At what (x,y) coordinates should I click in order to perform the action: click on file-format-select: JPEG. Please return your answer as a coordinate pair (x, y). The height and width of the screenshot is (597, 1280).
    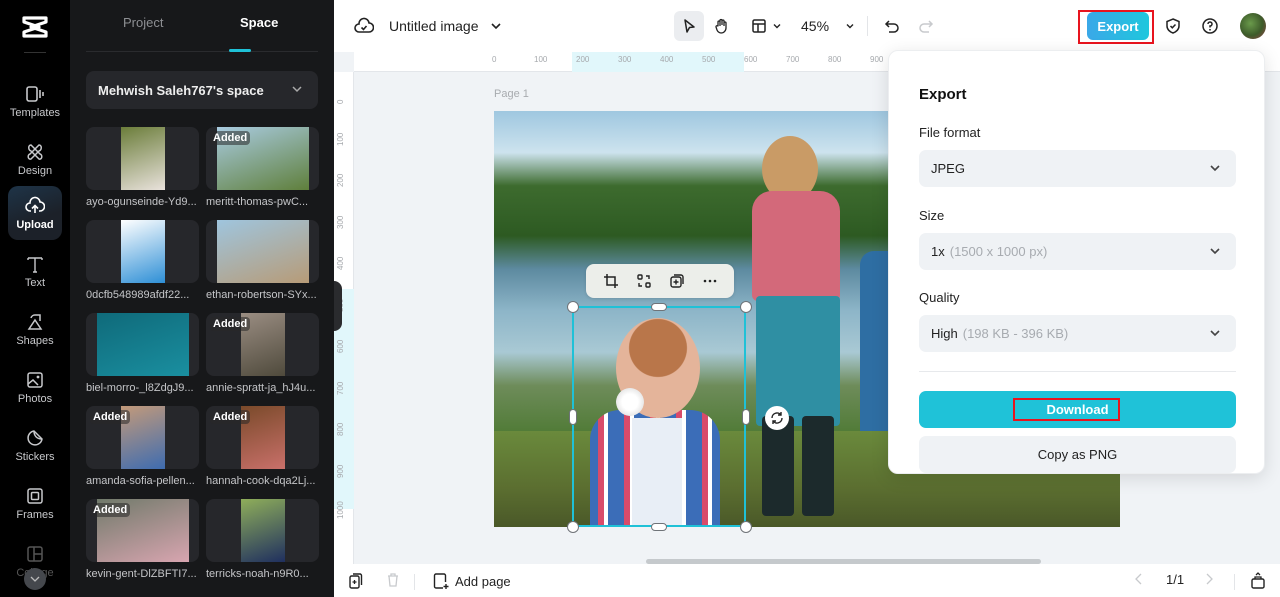
    Looking at the image, I should click on (1077, 168).